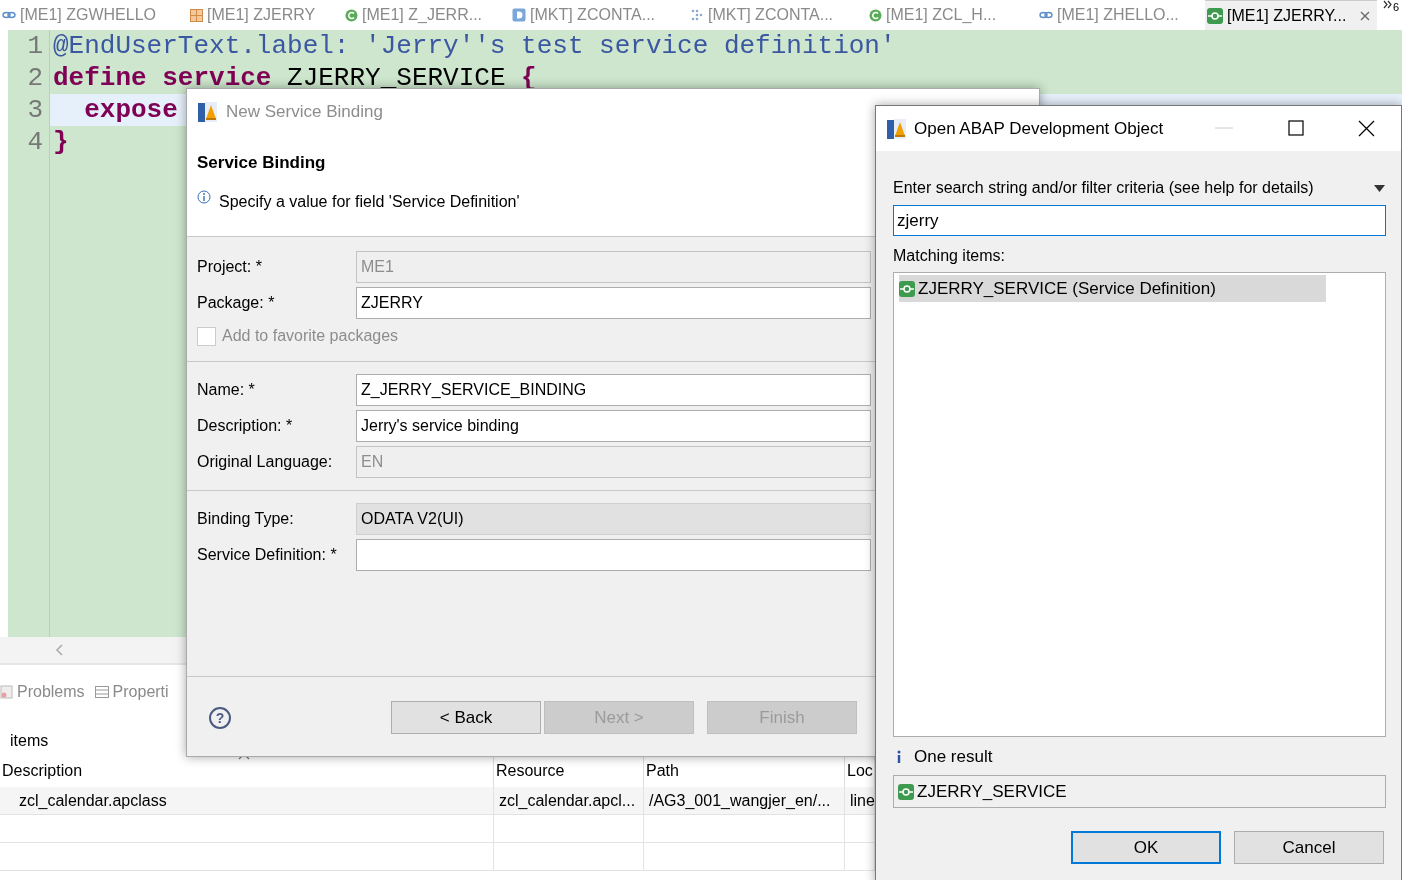 This screenshot has height=880, width=1402. I want to click on panel-tab: Problems, so click(42, 692).